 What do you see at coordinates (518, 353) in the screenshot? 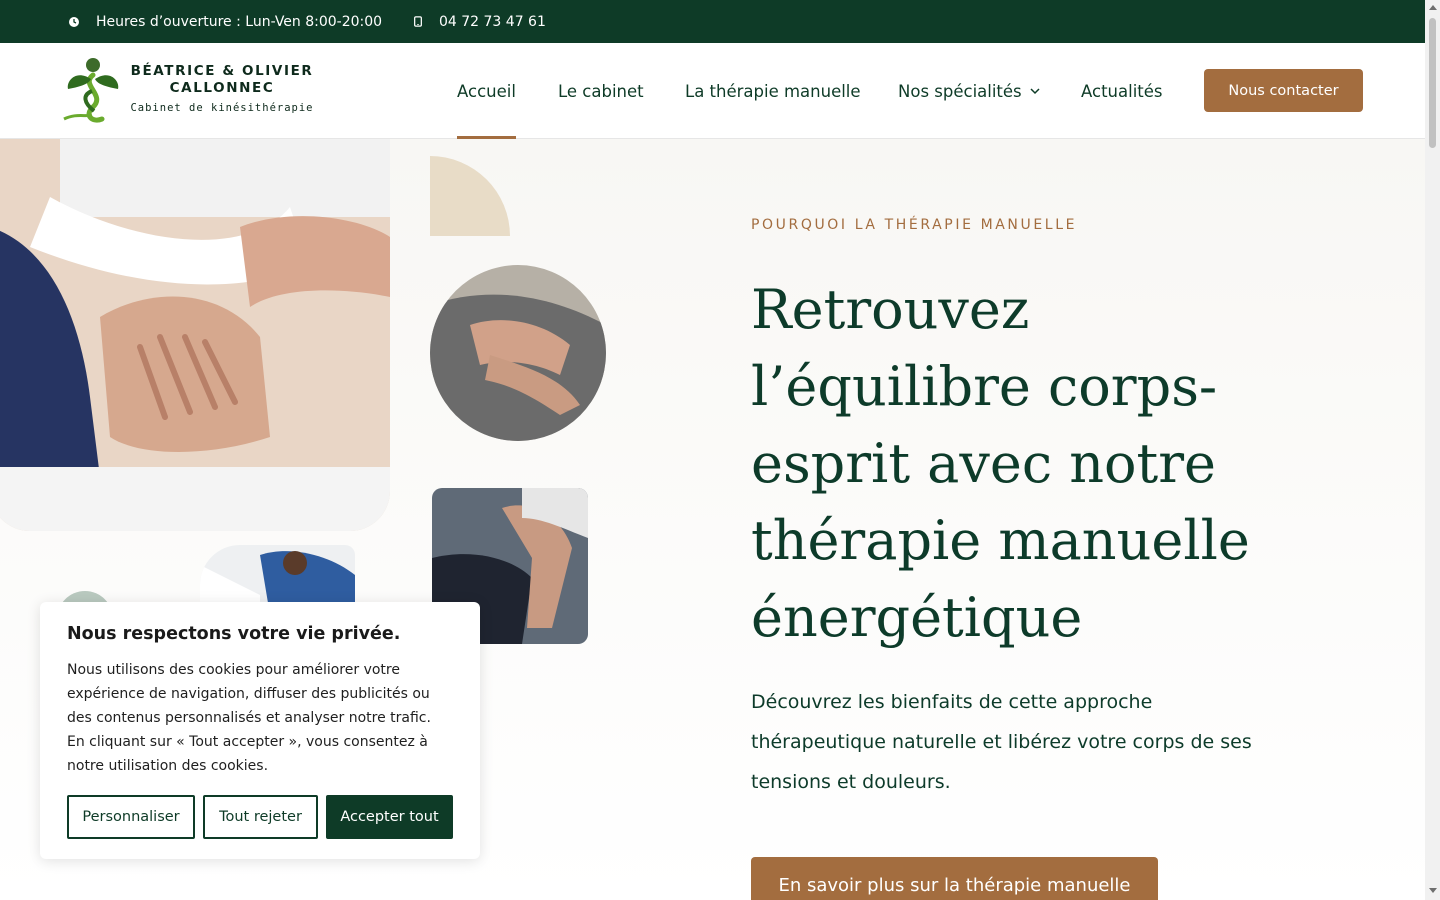
I see `shoulder-therapy-image` at bounding box center [518, 353].